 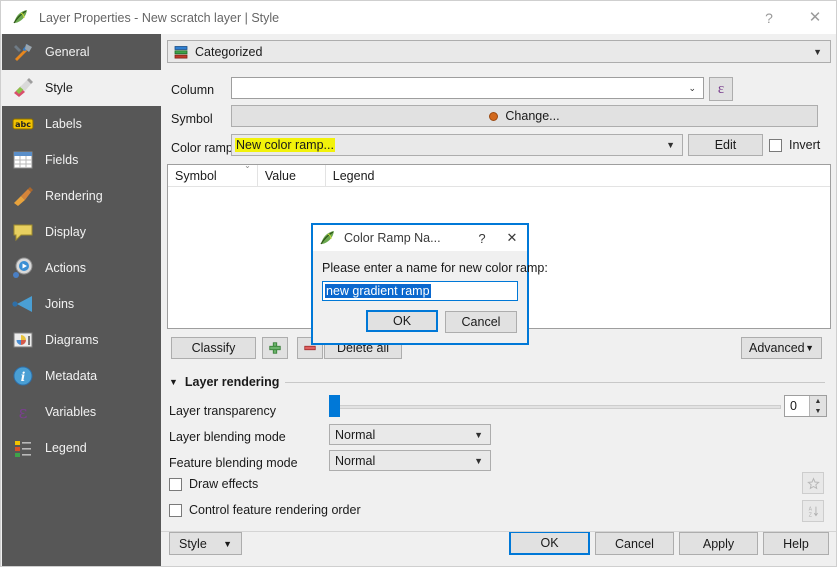 What do you see at coordinates (814, 17) in the screenshot?
I see `close-icon: ✕` at bounding box center [814, 17].